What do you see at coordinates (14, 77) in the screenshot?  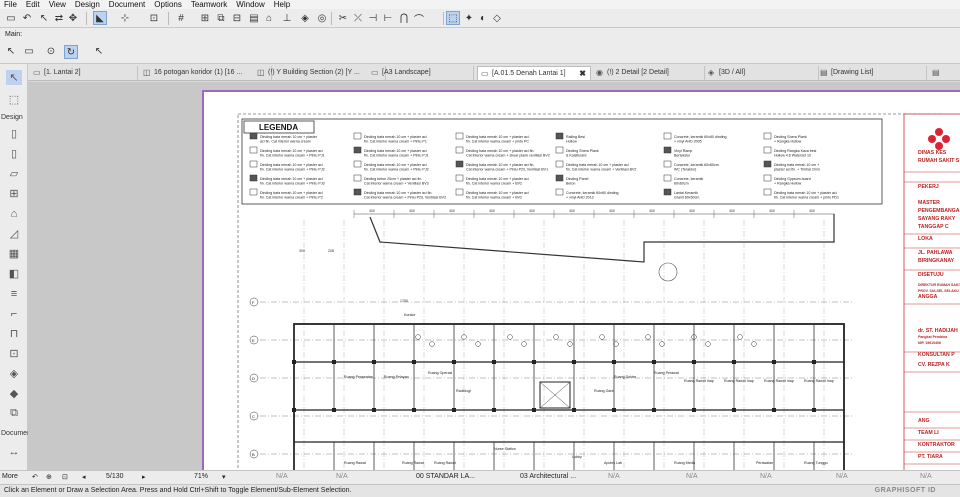 I see `arrow-tool: ↖` at bounding box center [14, 77].